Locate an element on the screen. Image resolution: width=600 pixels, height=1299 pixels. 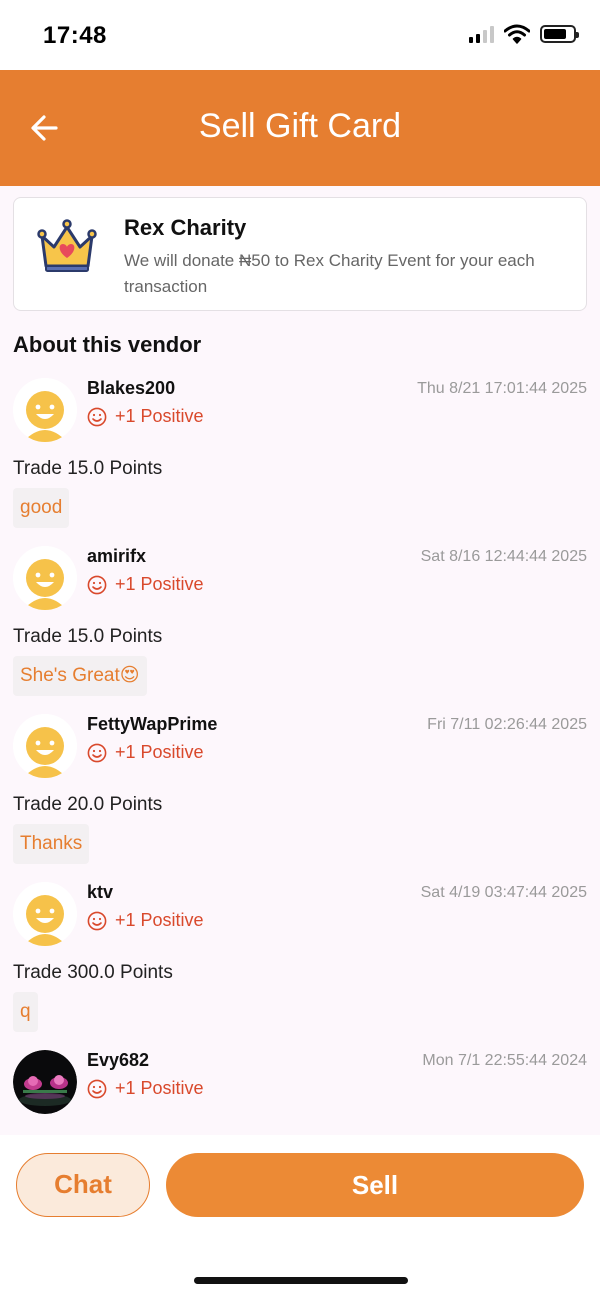
review-comment: Thanks is located at coordinates (51, 844).